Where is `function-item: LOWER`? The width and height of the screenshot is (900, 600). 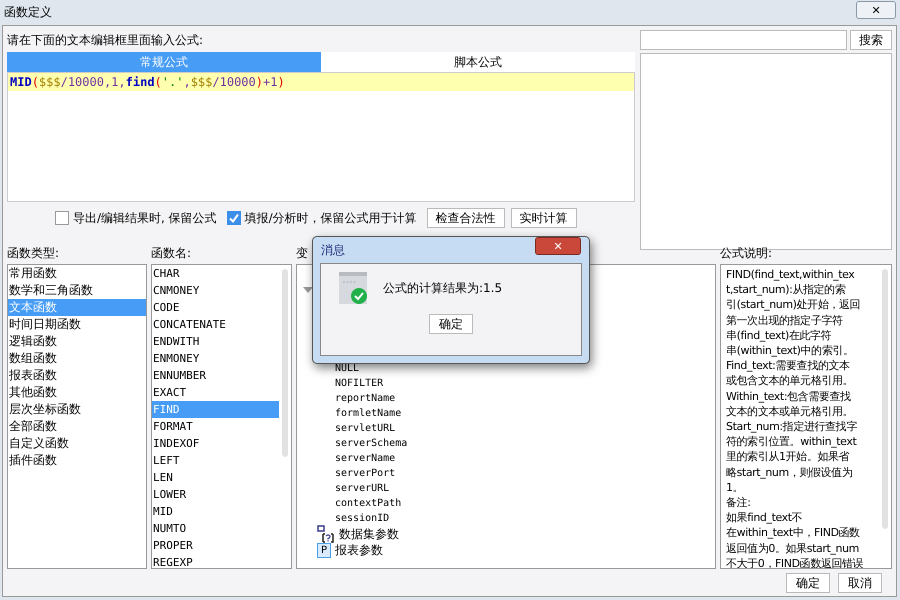 function-item: LOWER is located at coordinates (215, 494).